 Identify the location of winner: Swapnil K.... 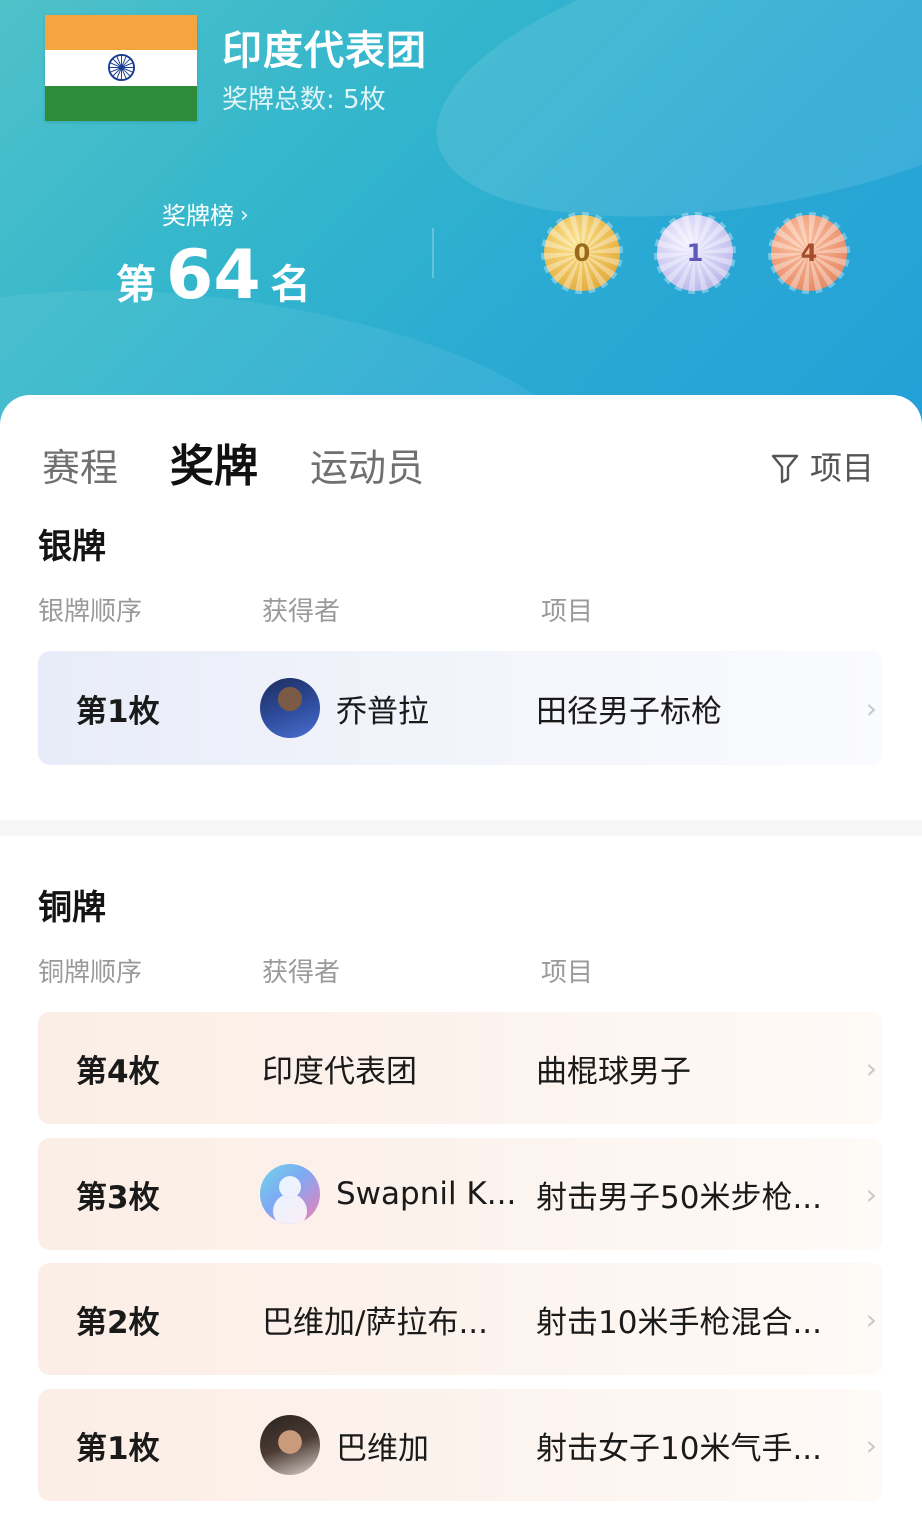
(388, 1194).